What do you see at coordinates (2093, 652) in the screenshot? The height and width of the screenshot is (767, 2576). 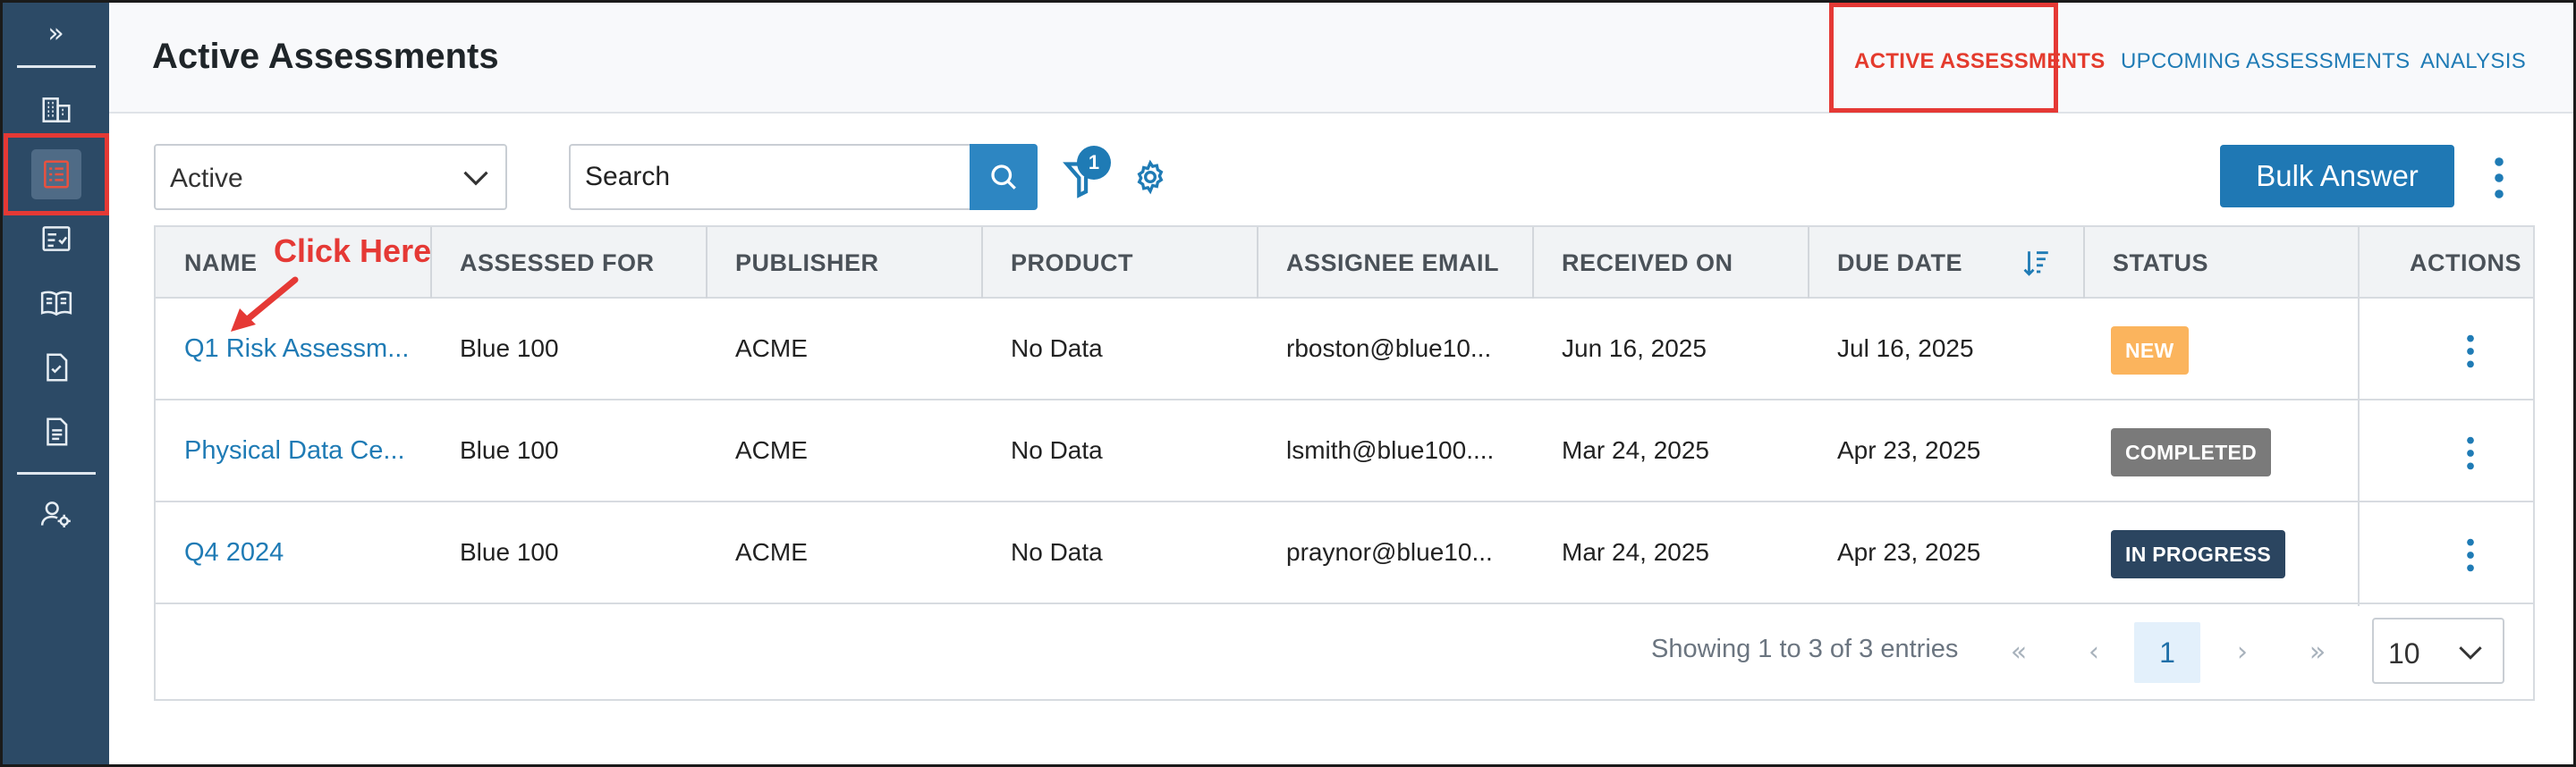 I see `previous-page-button: ‹` at bounding box center [2093, 652].